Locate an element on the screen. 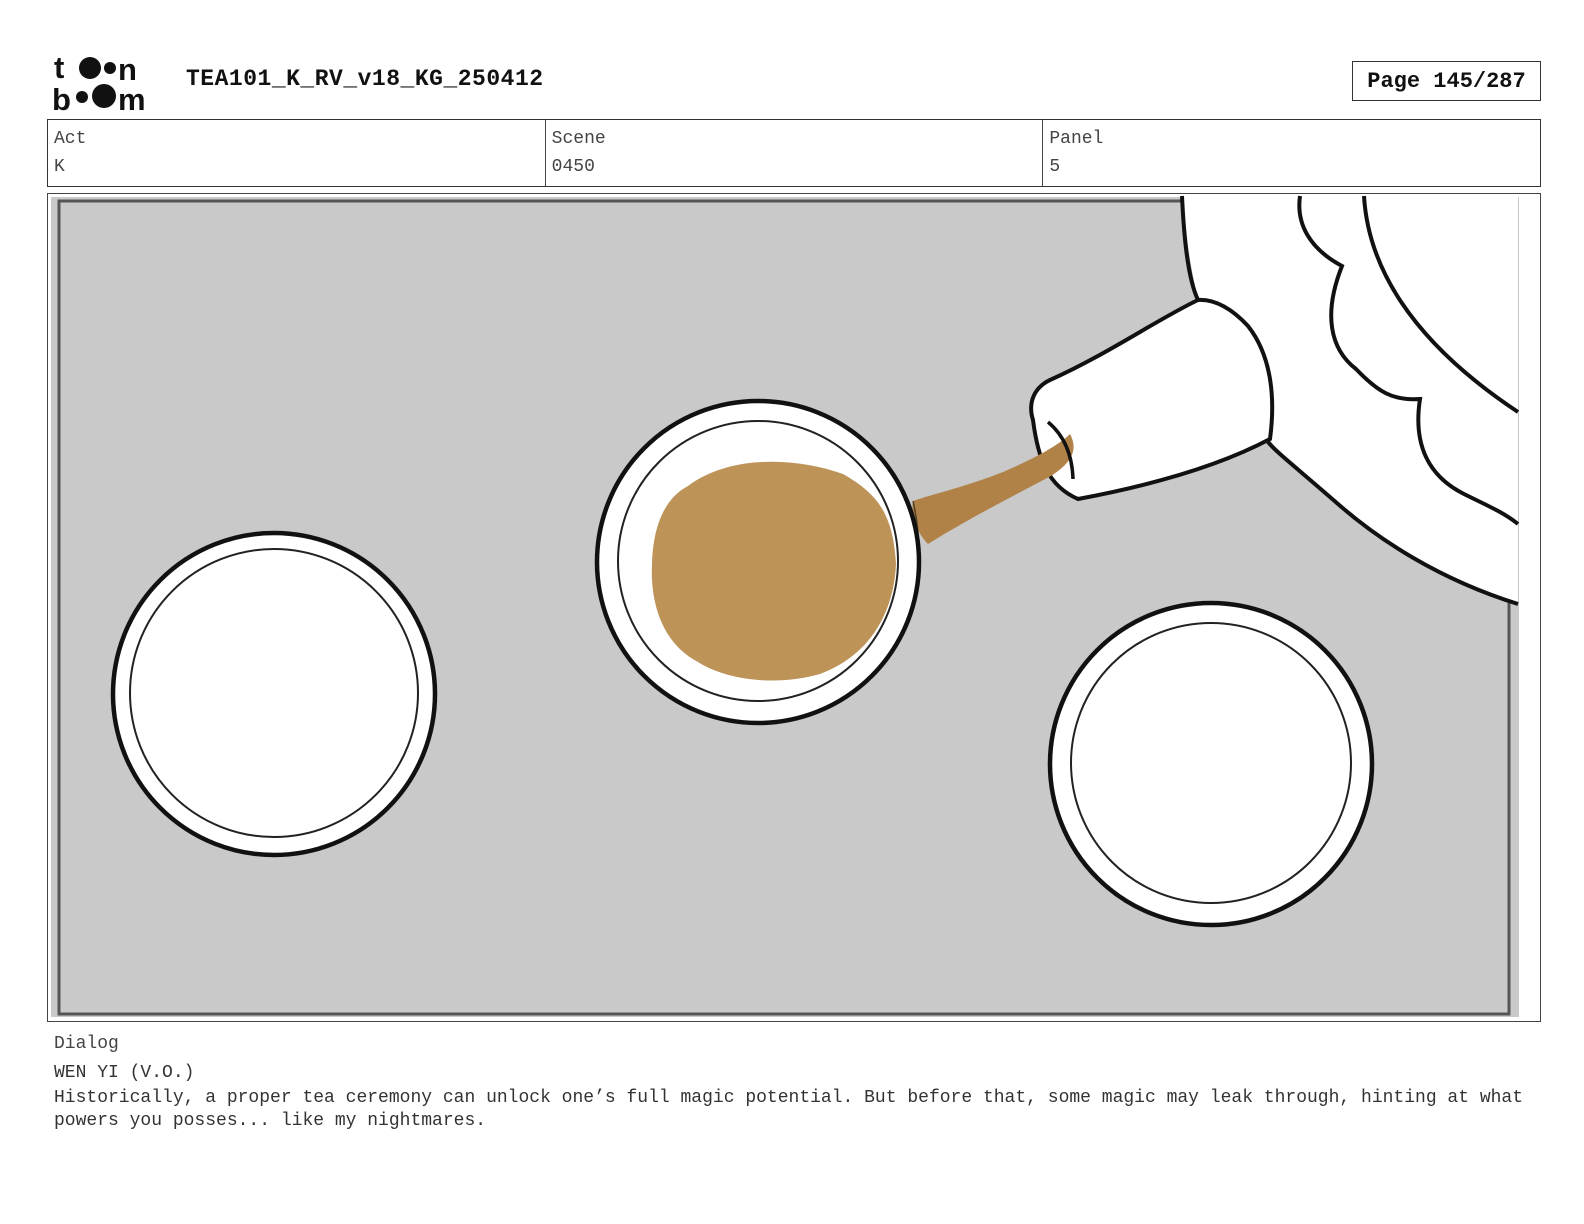 The width and height of the screenshot is (1584, 1224). act-label: Act is located at coordinates (70, 139).